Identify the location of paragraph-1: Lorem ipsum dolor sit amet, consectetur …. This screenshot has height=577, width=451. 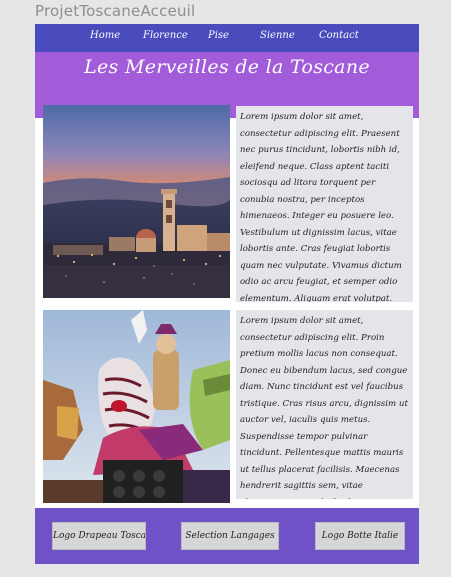
(324, 204).